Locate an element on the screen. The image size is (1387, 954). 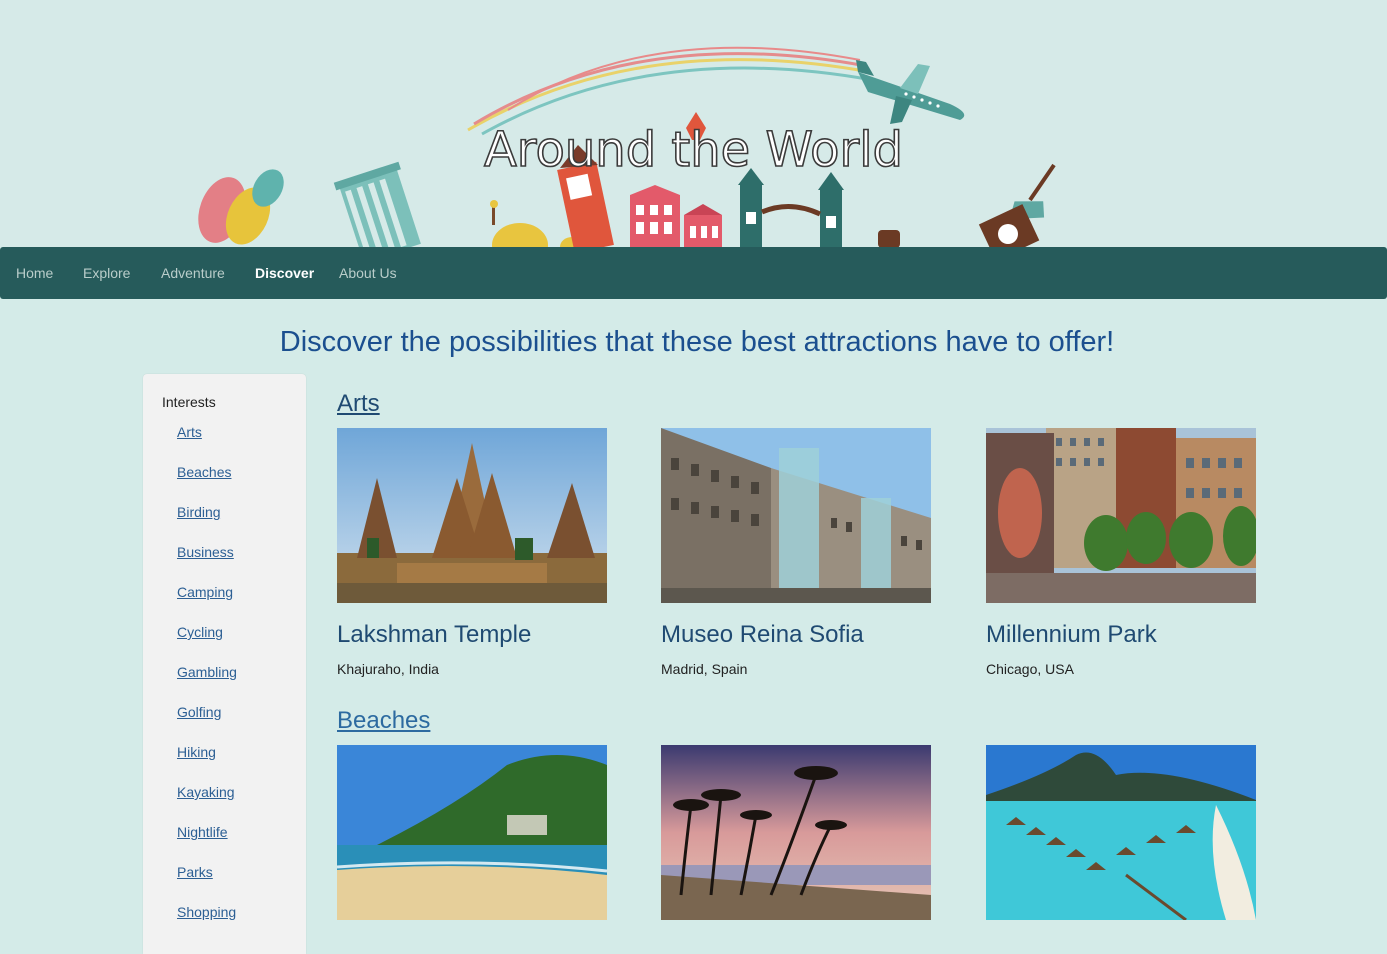
temple-photo is located at coordinates (472, 515).